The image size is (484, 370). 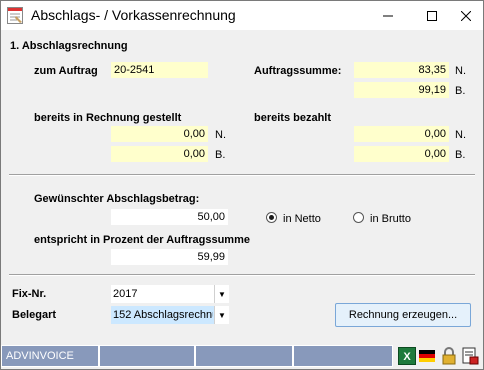 What do you see at coordinates (449, 356) in the screenshot?
I see `lock-icon` at bounding box center [449, 356].